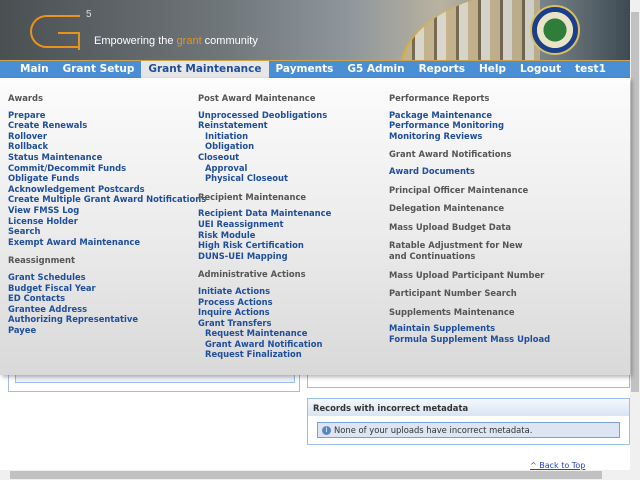 The height and width of the screenshot is (480, 640). What do you see at coordinates (290, 302) in the screenshot?
I see `menu-item-process-actions: Process Actions` at bounding box center [290, 302].